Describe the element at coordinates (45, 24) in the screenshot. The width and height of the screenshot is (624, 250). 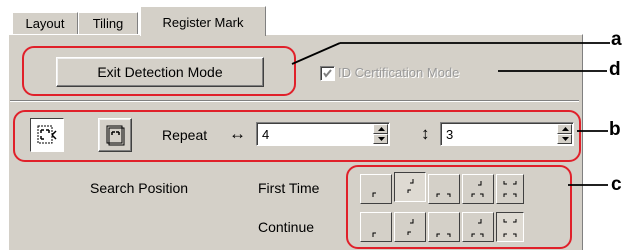
I see `tab-layout: Layout` at that location.